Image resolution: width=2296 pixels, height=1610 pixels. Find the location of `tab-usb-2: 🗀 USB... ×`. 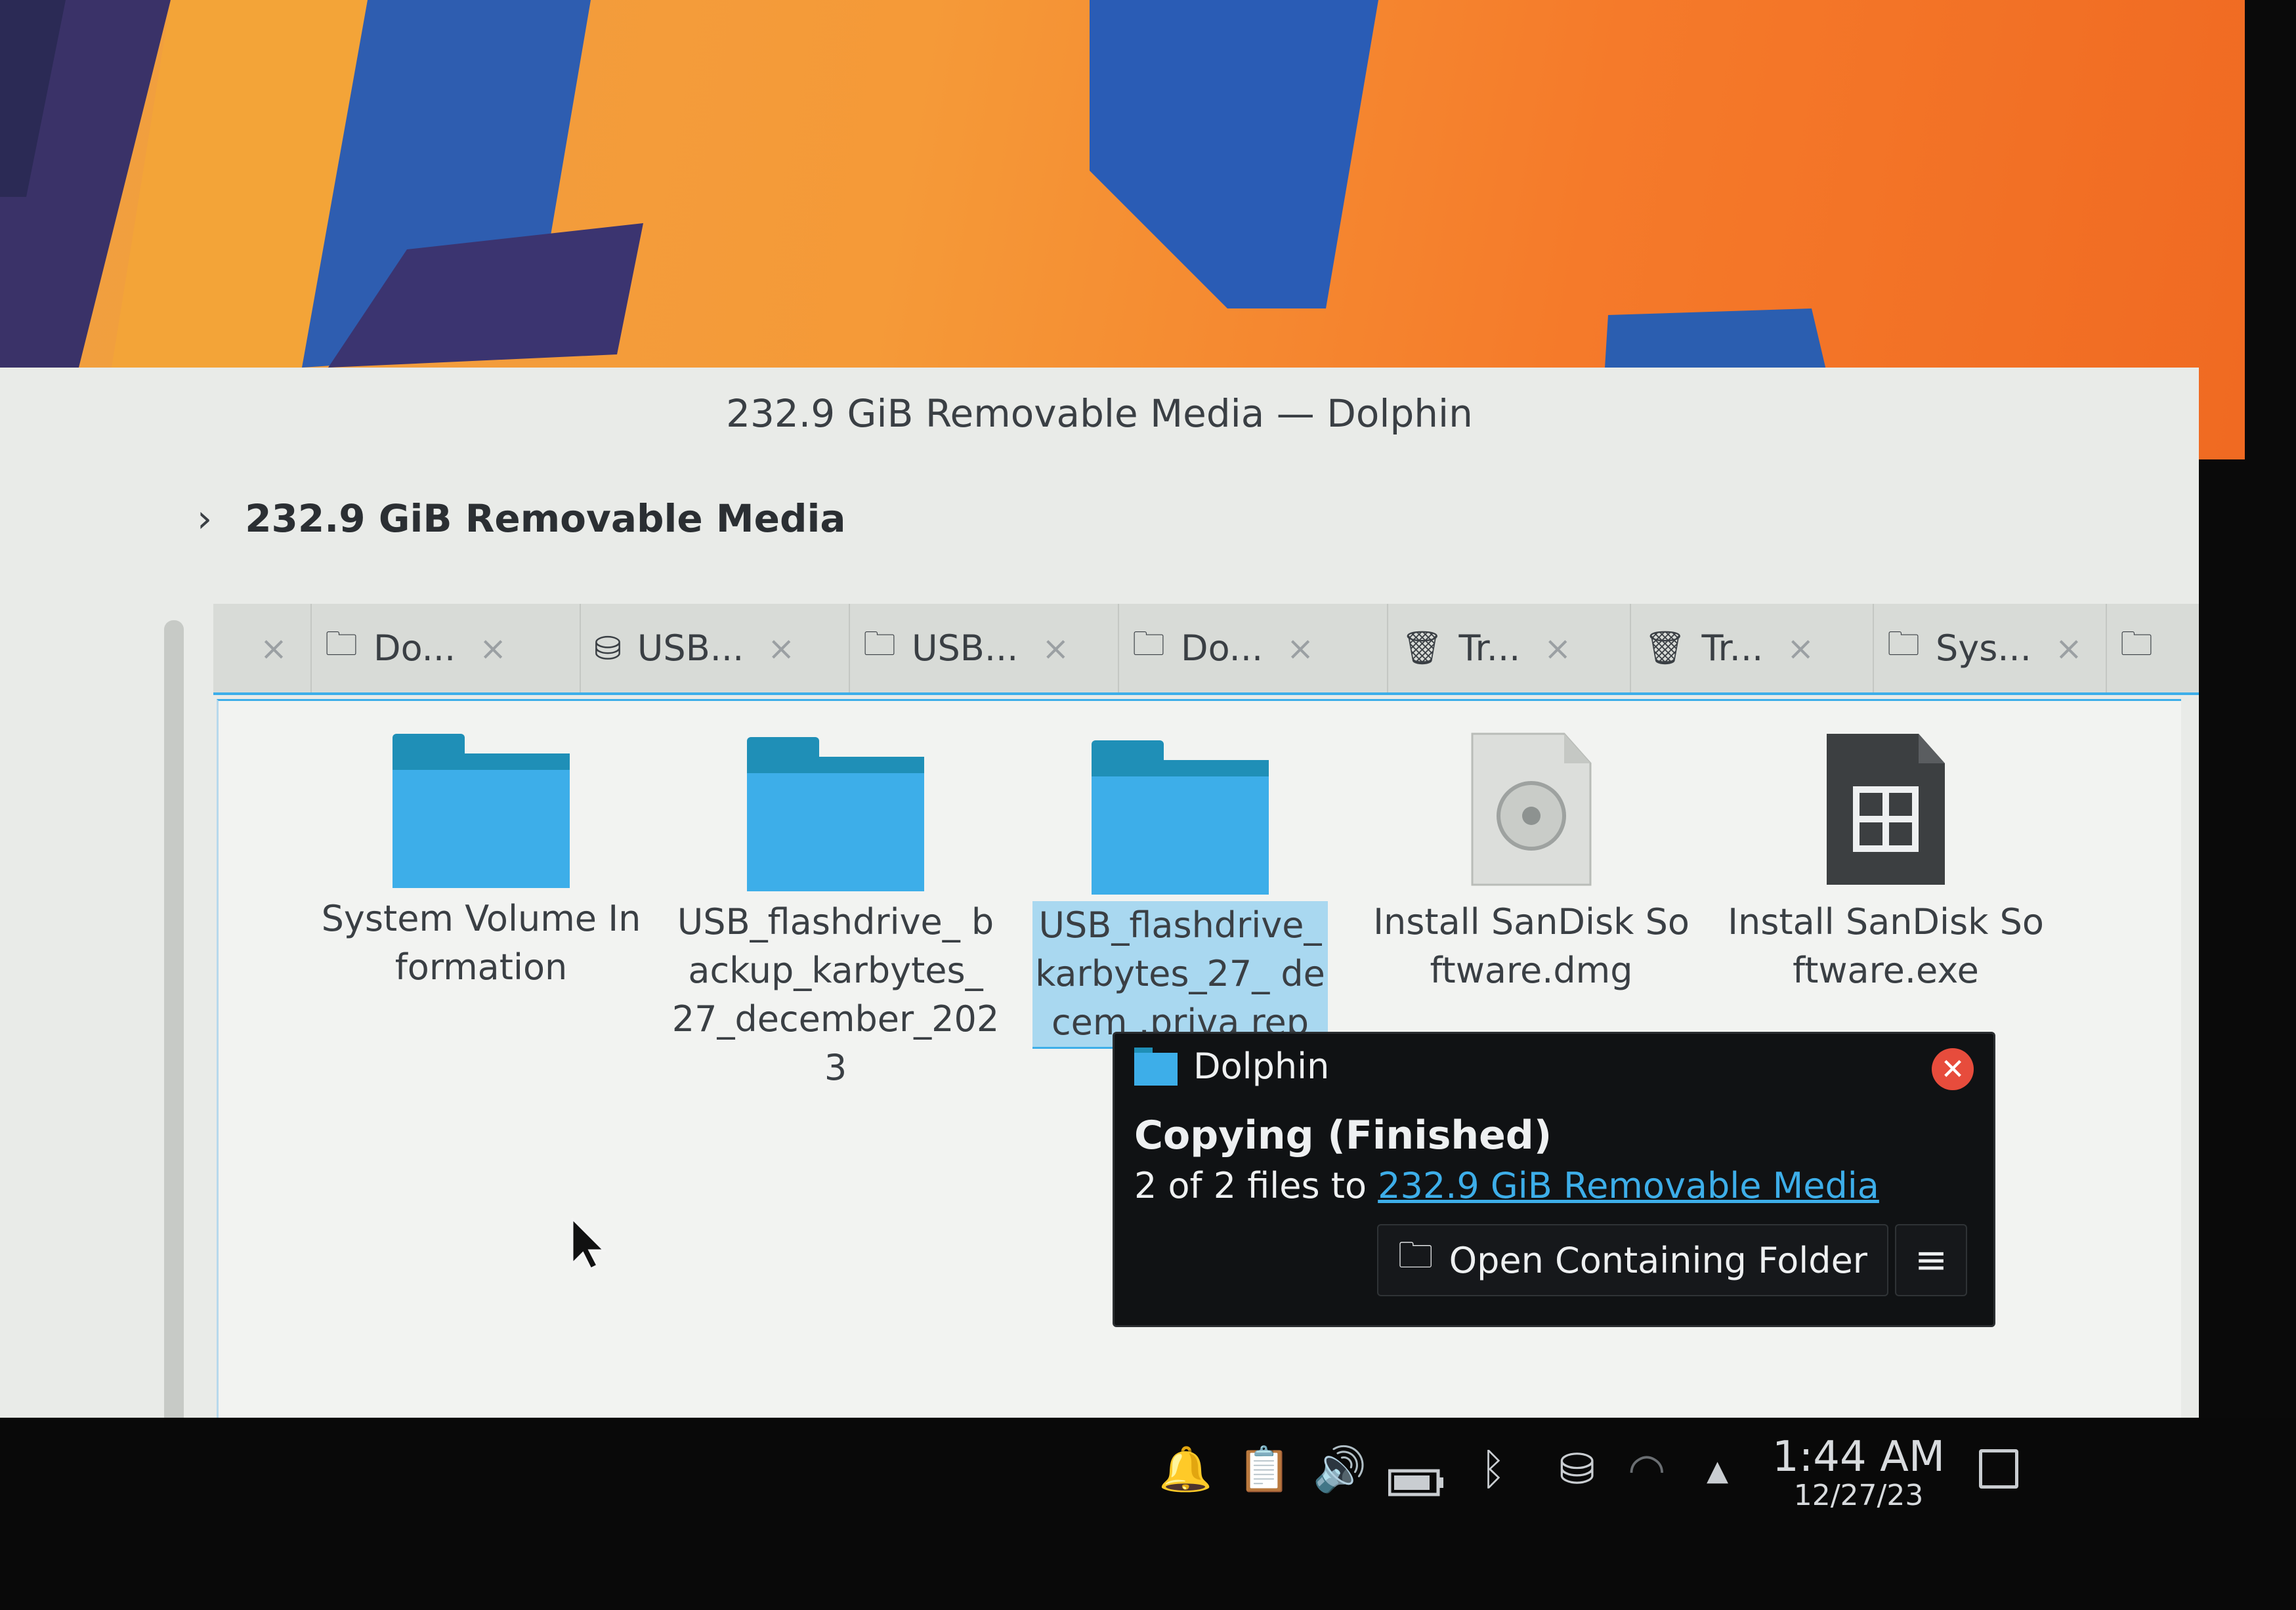

tab-usb-2: 🗀 USB... × is located at coordinates (985, 648).